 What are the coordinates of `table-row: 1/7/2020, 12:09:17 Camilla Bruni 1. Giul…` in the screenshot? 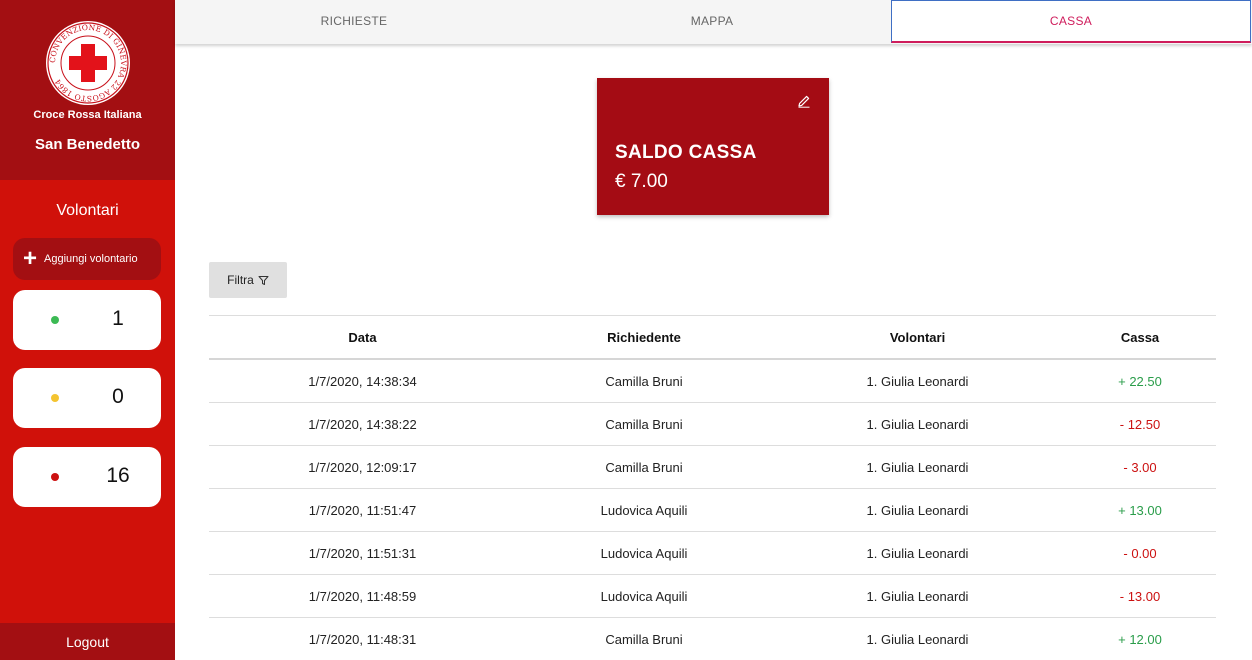 It's located at (712, 467).